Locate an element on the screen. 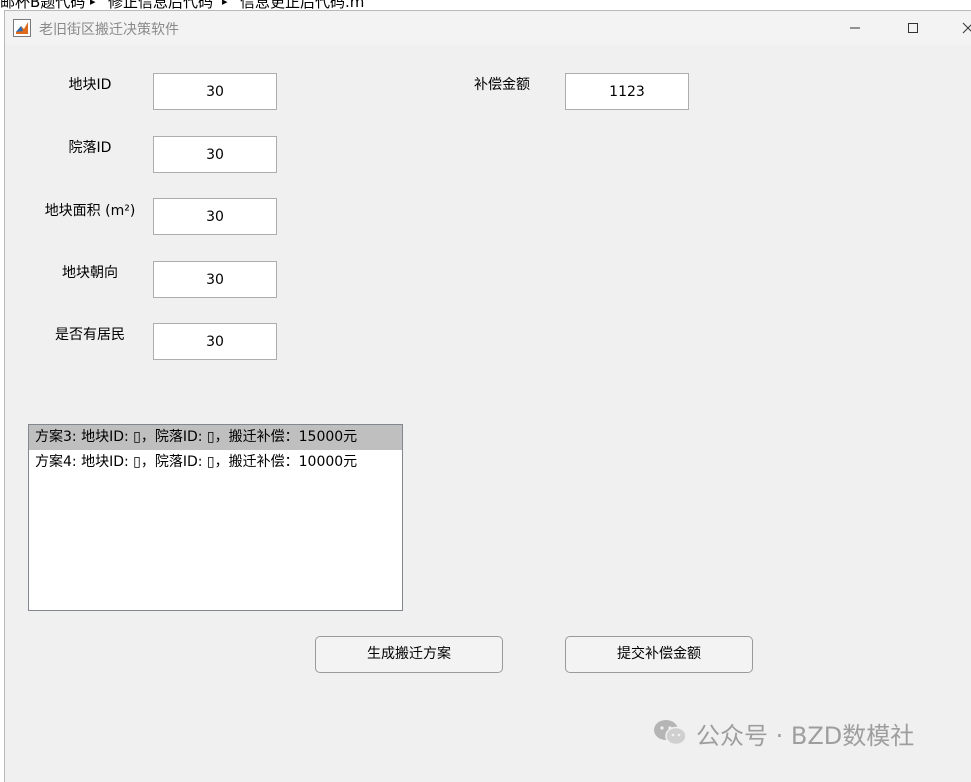 This screenshot has width=971, height=782. plot-id-label: 地块ID is located at coordinates (90, 85).